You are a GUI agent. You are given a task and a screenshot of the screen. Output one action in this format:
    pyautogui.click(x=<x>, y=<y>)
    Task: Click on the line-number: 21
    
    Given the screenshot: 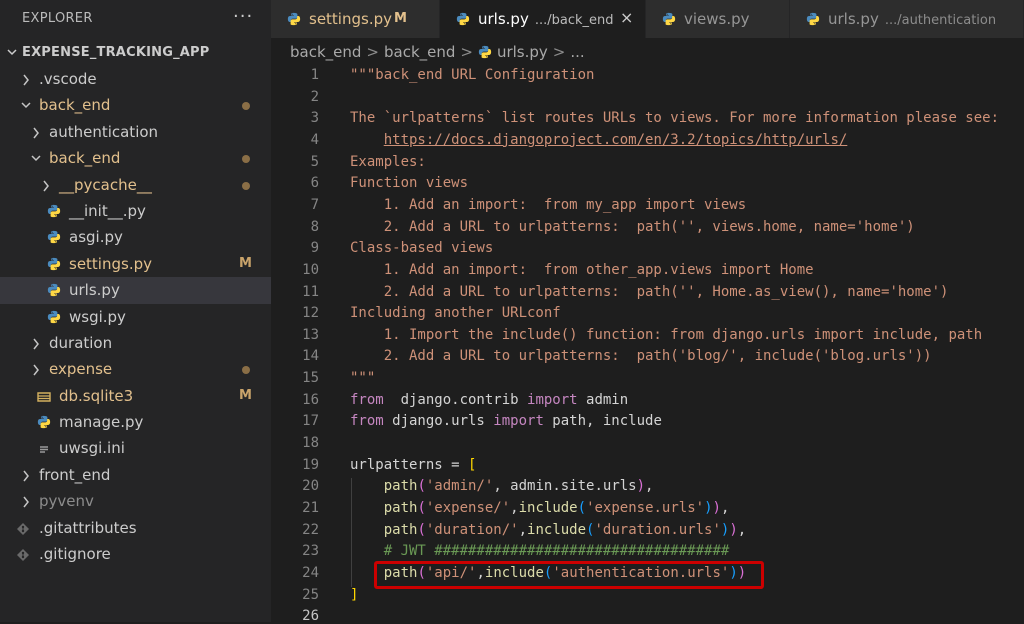 What is the action you would take?
    pyautogui.click(x=310, y=508)
    